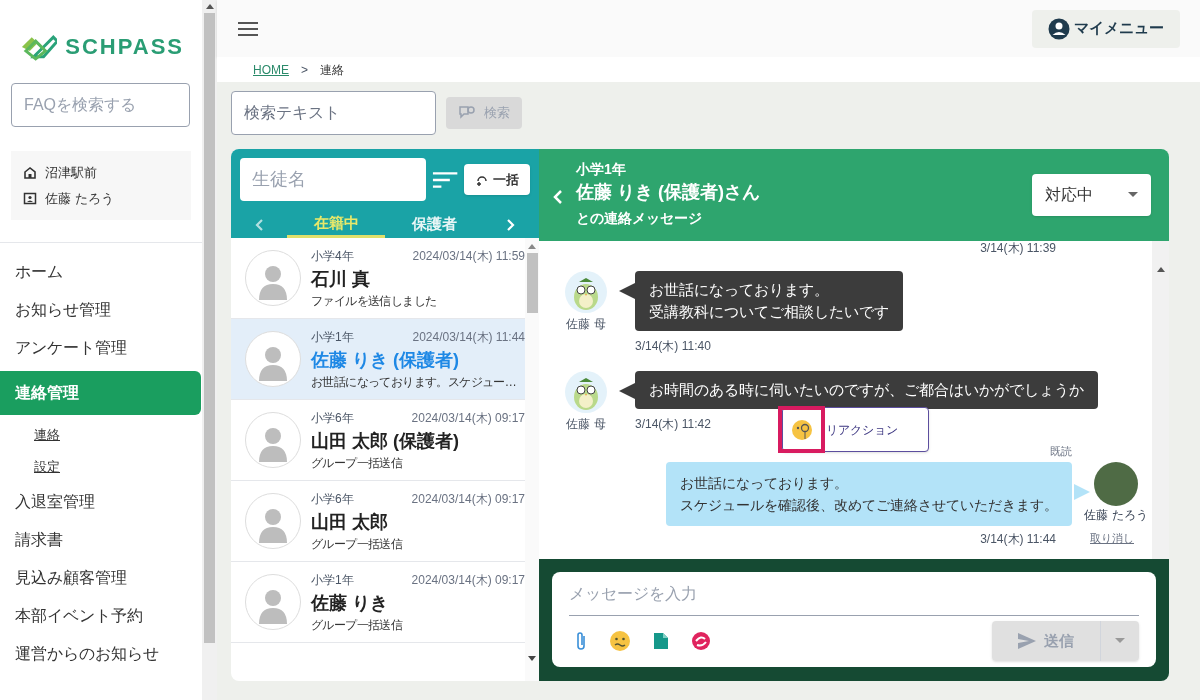 The width and height of the screenshot is (1200, 700). Describe the element at coordinates (30, 172) in the screenshot. I see `home-icon` at that location.